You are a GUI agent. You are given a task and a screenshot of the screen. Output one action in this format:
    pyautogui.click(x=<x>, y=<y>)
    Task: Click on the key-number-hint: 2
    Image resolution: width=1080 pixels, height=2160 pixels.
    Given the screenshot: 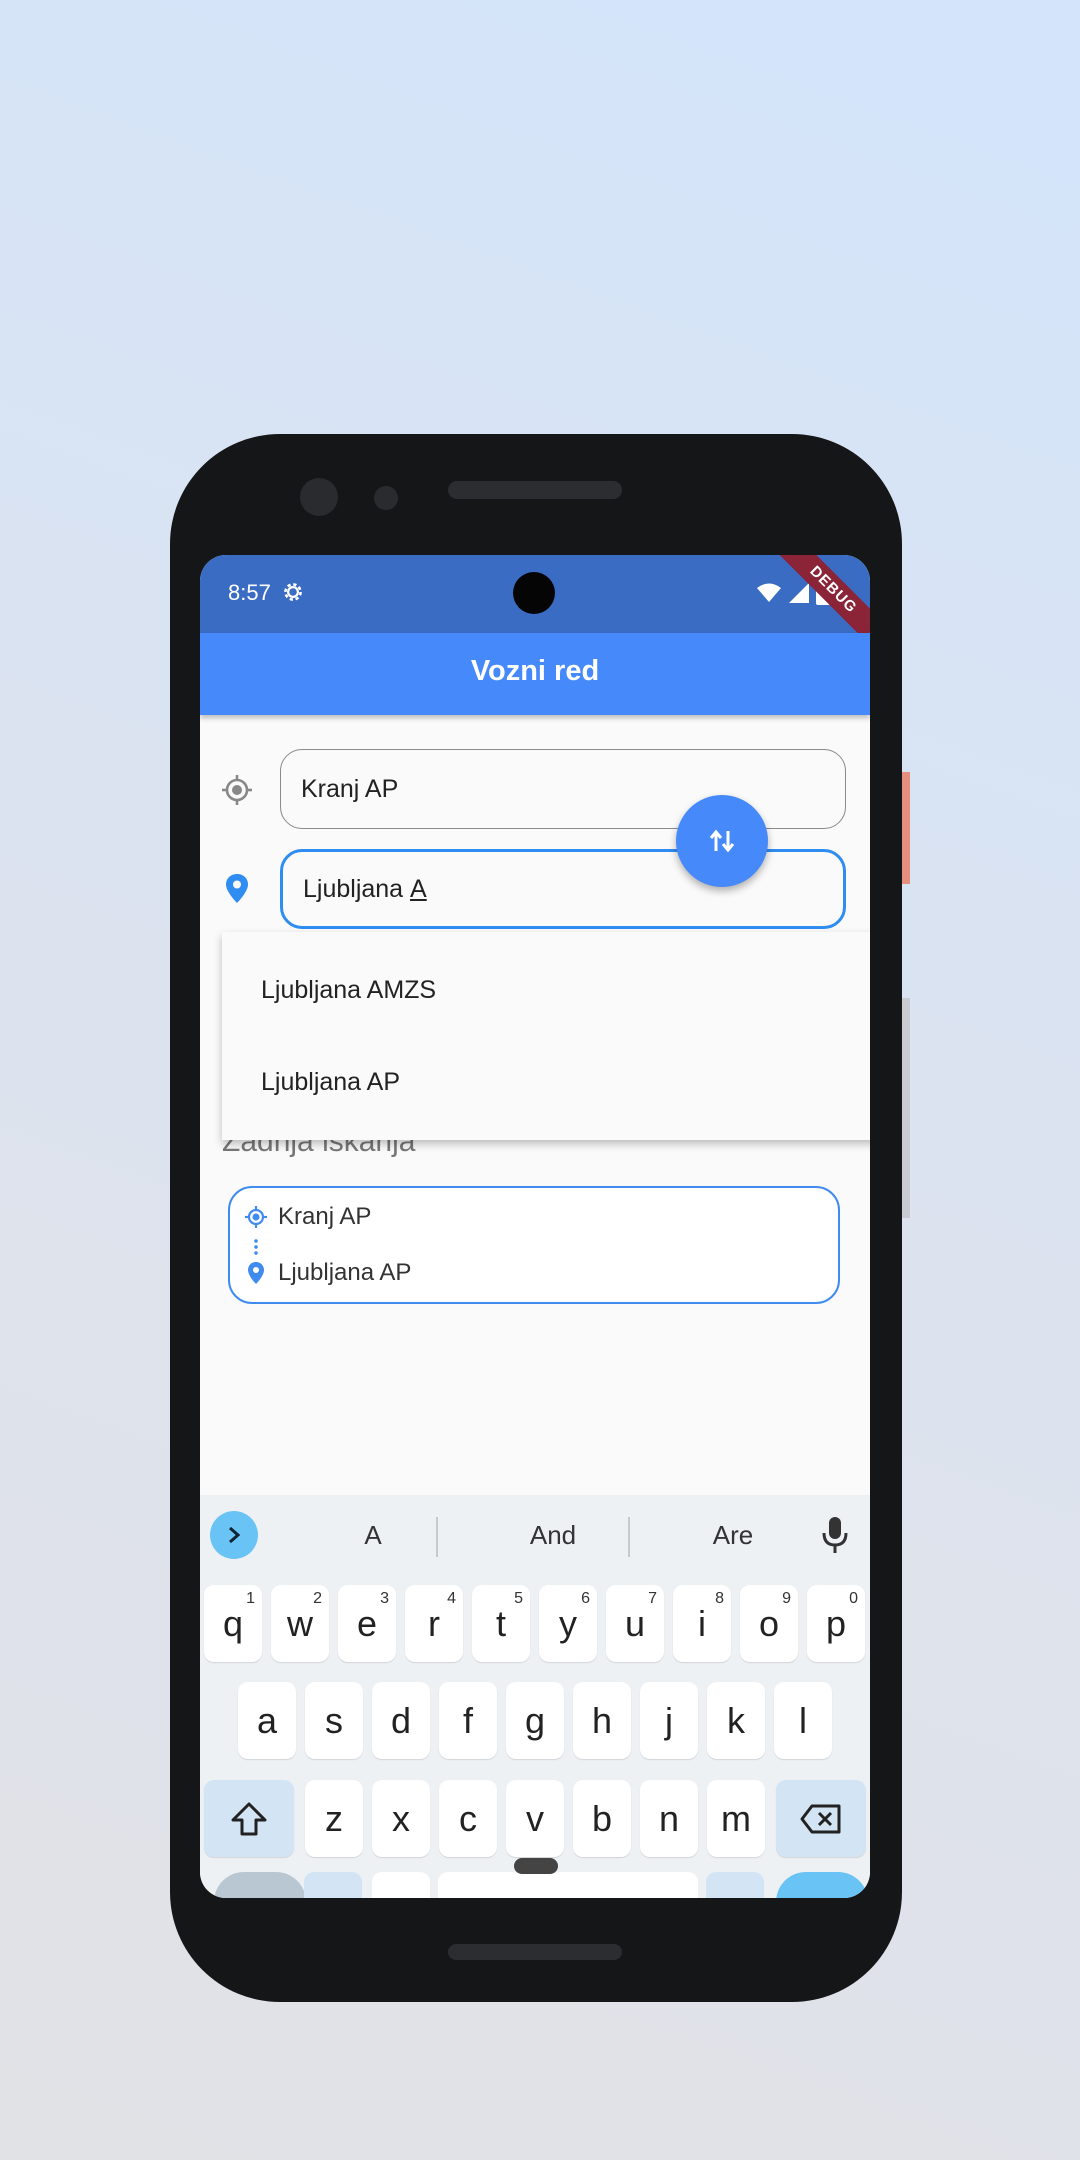 What is the action you would take?
    pyautogui.click(x=317, y=1598)
    